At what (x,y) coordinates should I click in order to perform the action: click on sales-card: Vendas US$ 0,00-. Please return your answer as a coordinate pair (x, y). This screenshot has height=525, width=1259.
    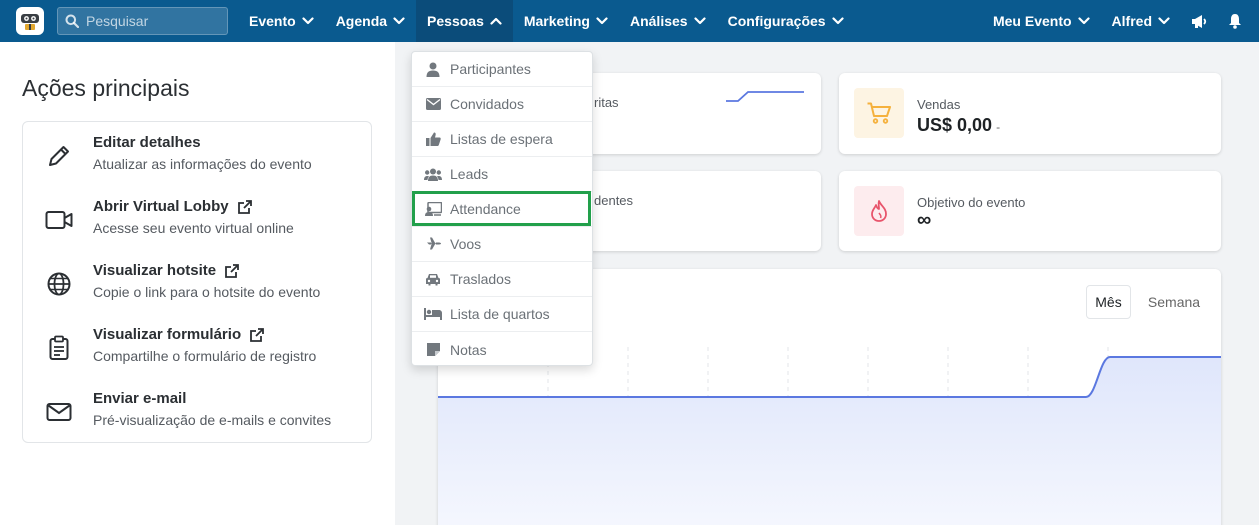
    Looking at the image, I should click on (1030, 113).